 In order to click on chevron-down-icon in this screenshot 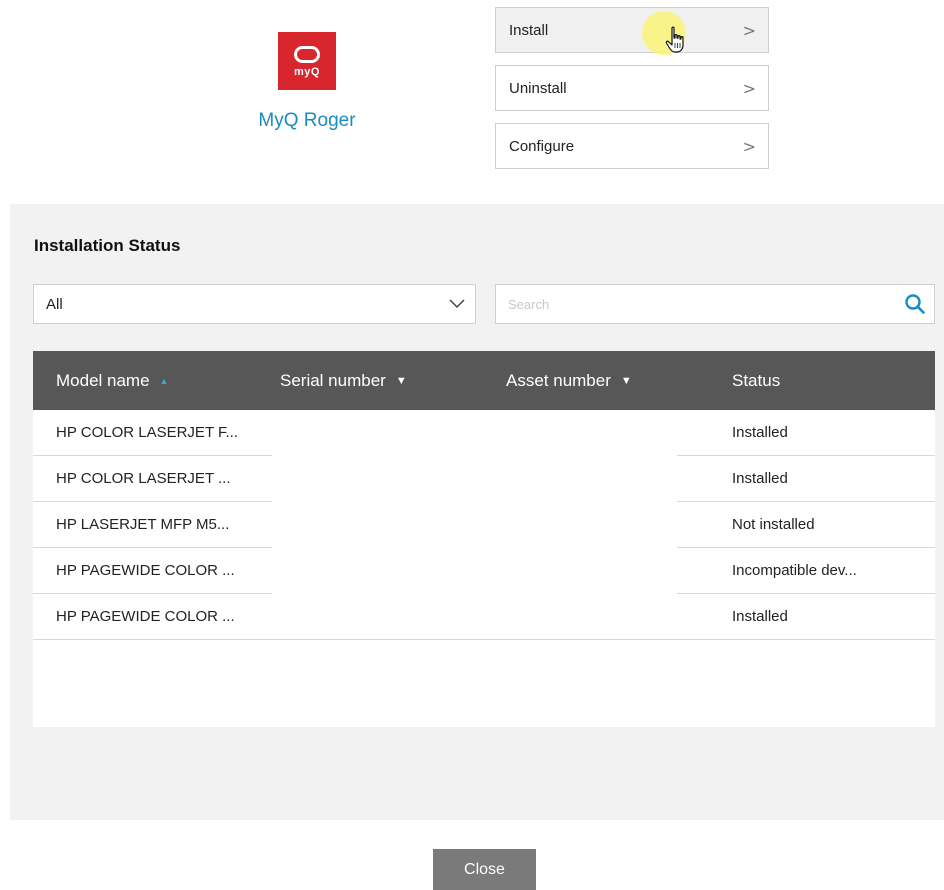, I will do `click(457, 304)`.